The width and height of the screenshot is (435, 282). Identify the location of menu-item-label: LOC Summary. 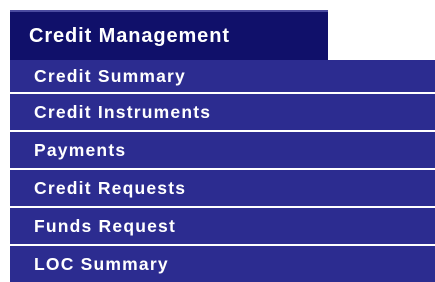
(101, 263).